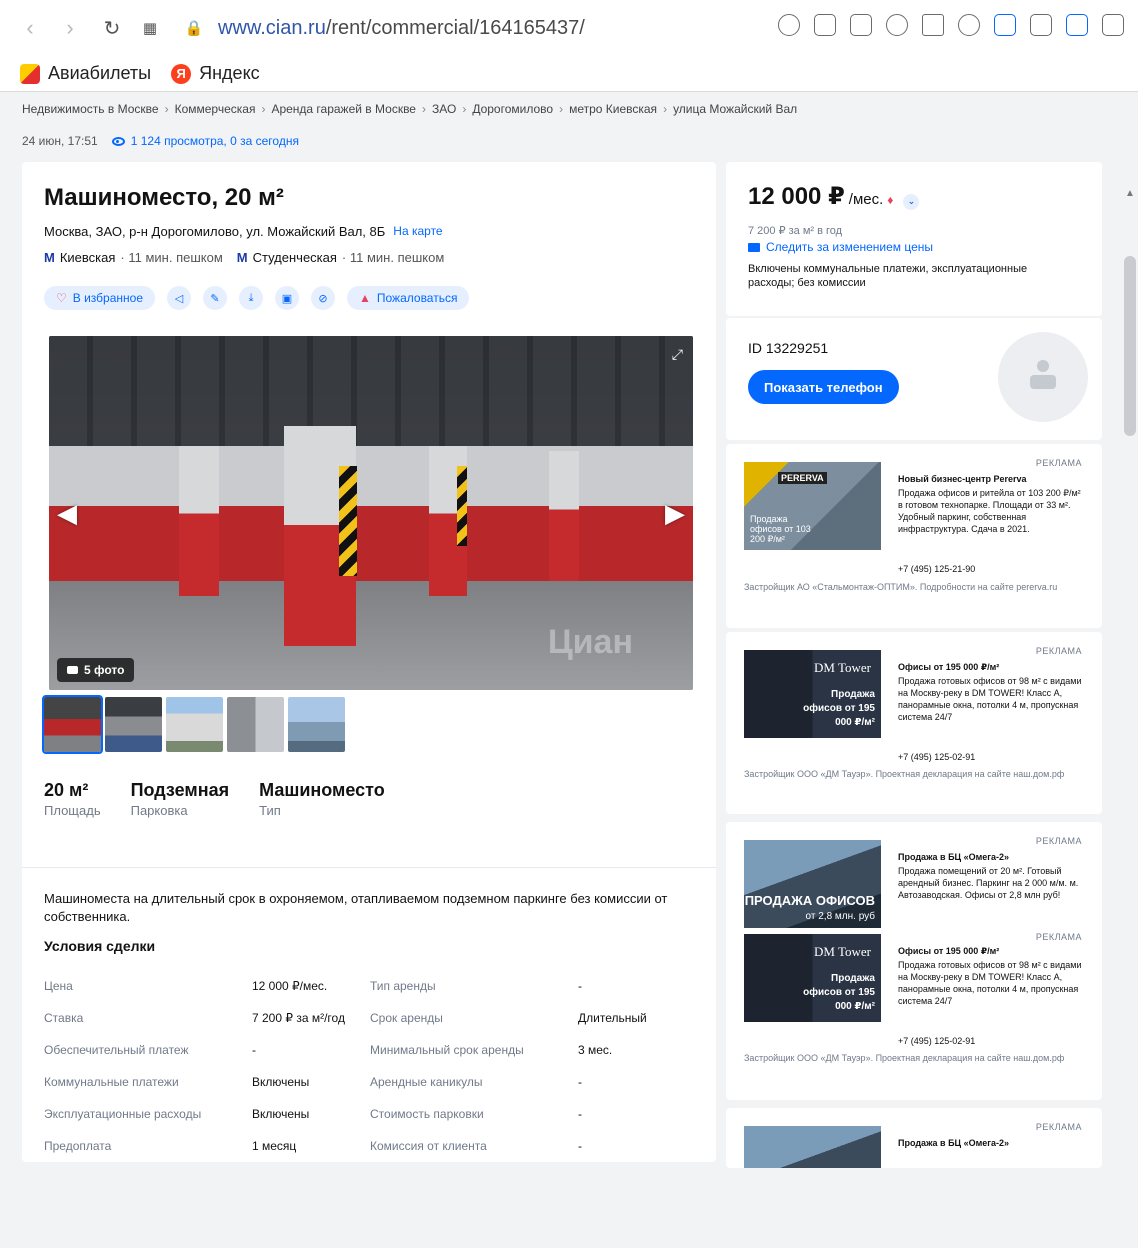 The image size is (1138, 1248). Describe the element at coordinates (341, 257) in the screenshot. I see `metro-item: М Студенческая · 11 мин. пешком` at that location.